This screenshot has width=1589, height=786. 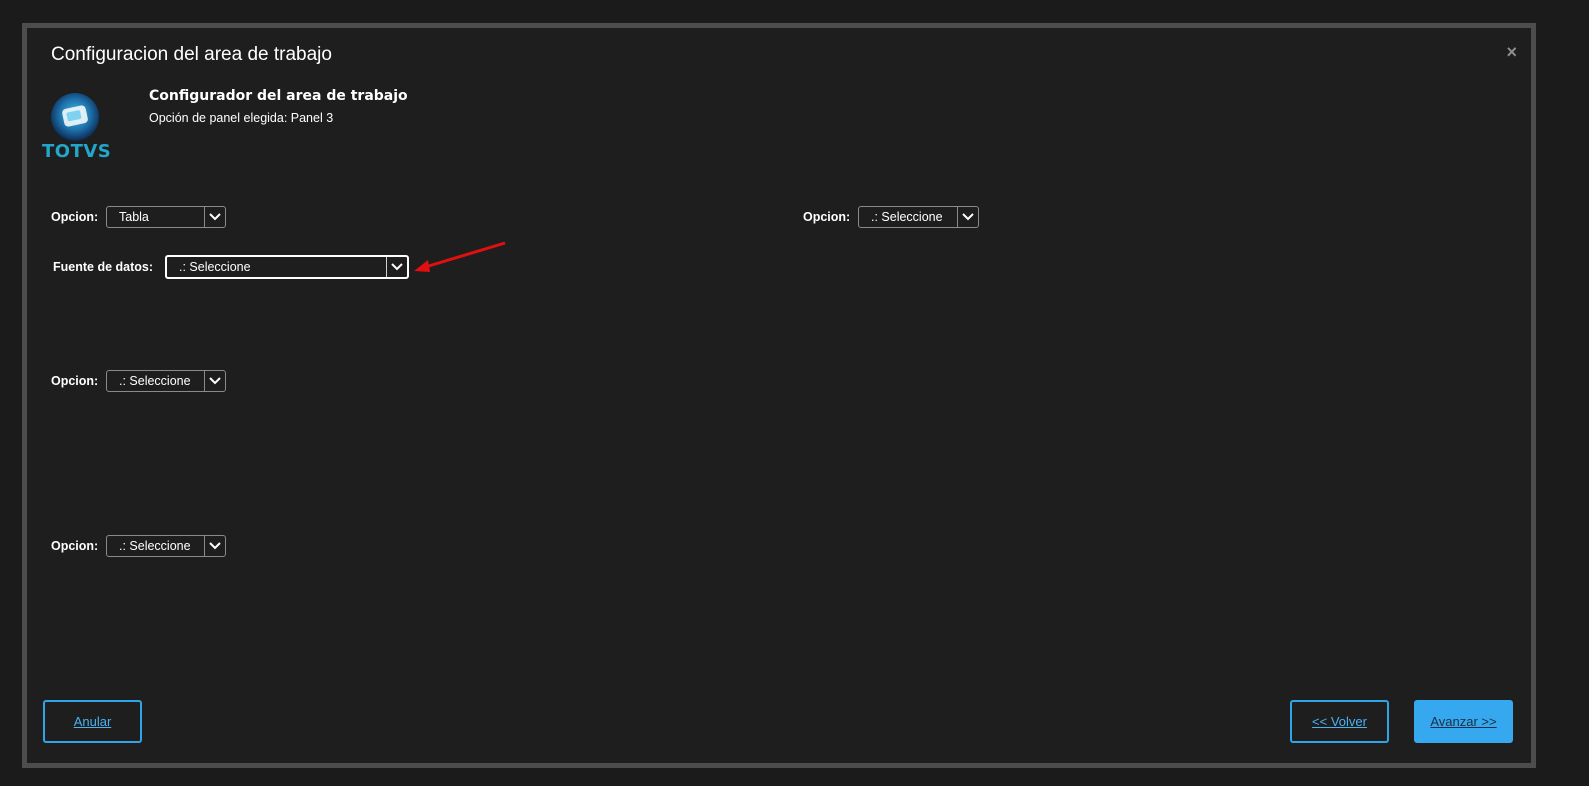 What do you see at coordinates (287, 267) in the screenshot?
I see `fuente-datos-select: .: Seleccione` at bounding box center [287, 267].